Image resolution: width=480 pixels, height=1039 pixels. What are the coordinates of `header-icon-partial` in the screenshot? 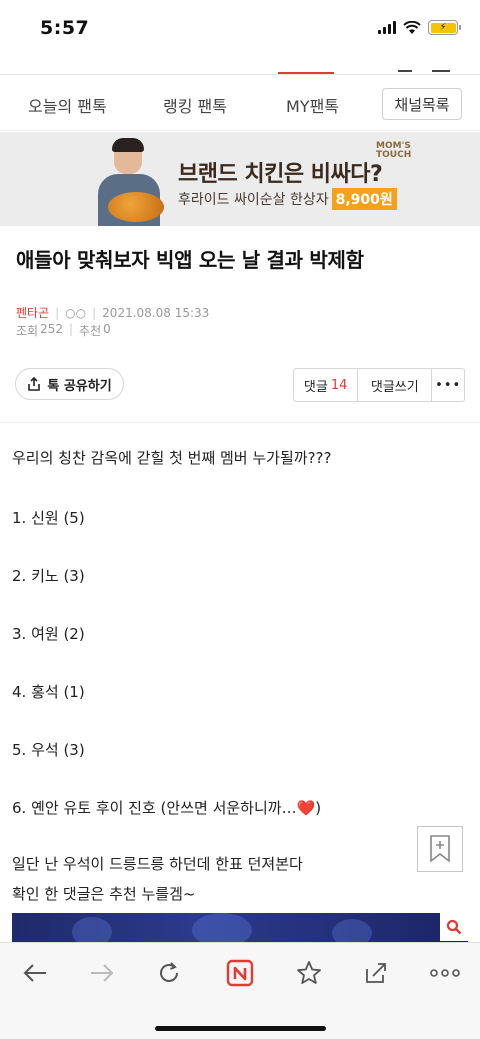 It's located at (405, 71).